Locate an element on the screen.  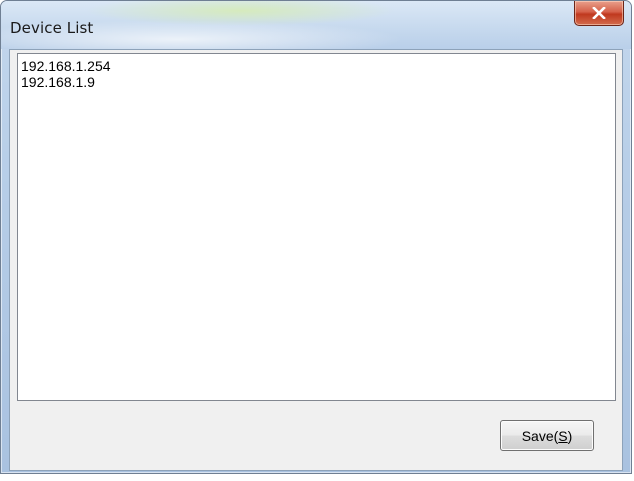
save-button-label-prefix: Save( is located at coordinates (540, 435).